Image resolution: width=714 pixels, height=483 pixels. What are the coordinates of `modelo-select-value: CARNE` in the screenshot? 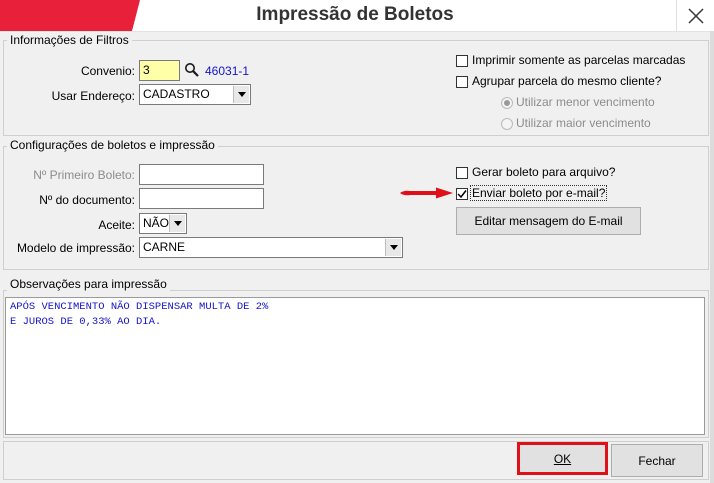 It's located at (164, 247).